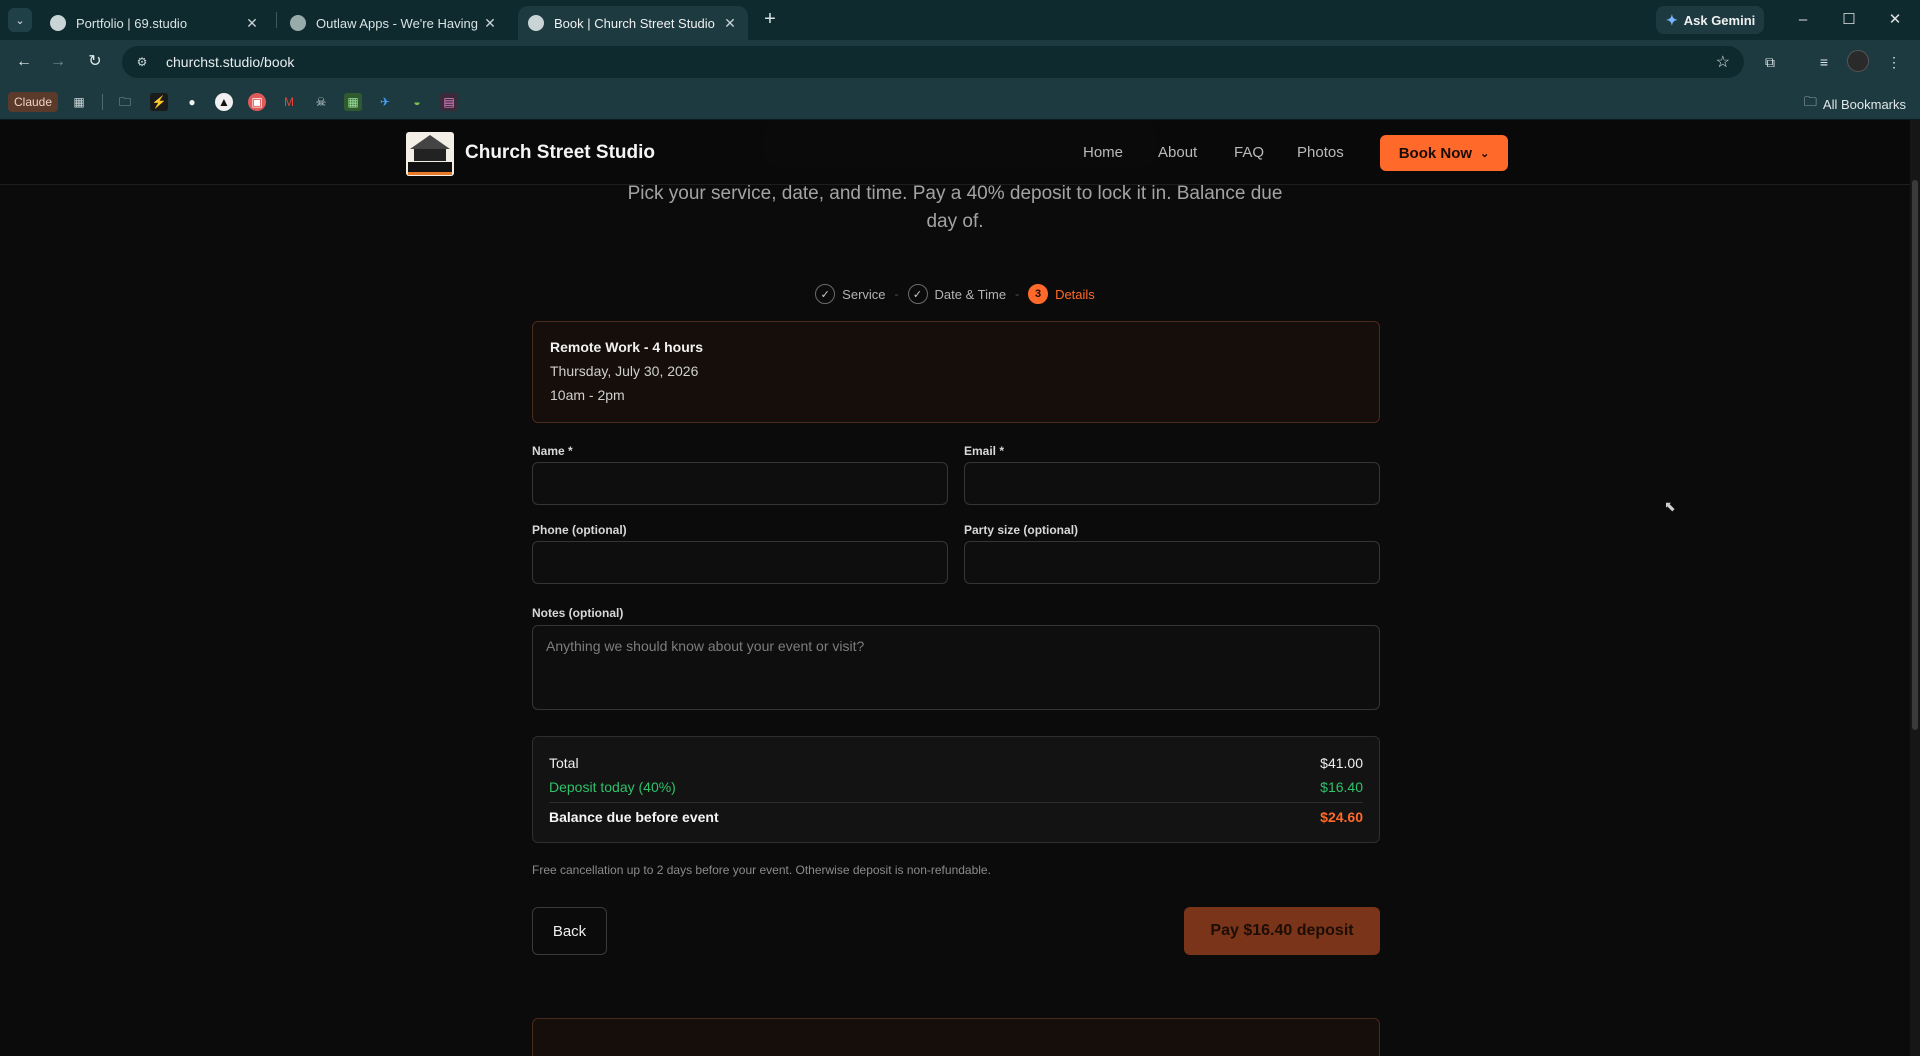 This screenshot has height=1056, width=1920. I want to click on extensions-icon: ⧉, so click(1770, 62).